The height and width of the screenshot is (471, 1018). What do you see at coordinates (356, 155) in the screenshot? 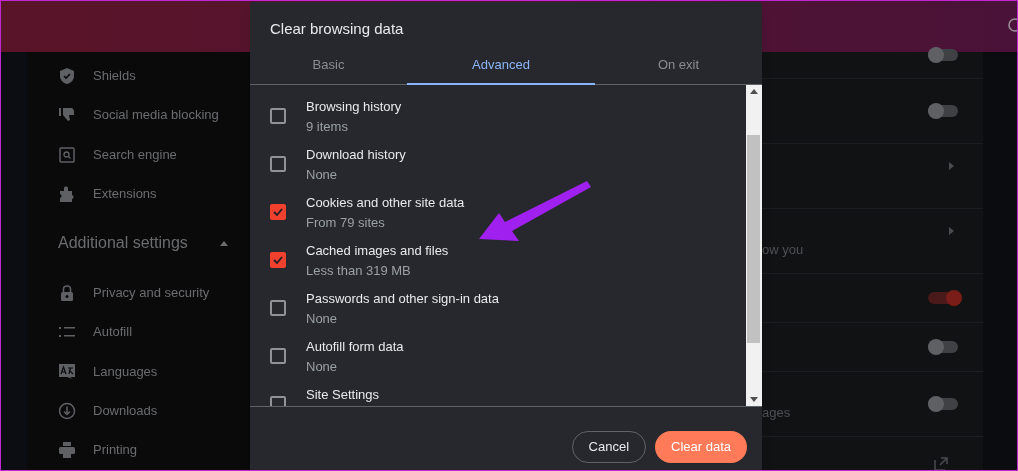
I see `option-label: Download history` at bounding box center [356, 155].